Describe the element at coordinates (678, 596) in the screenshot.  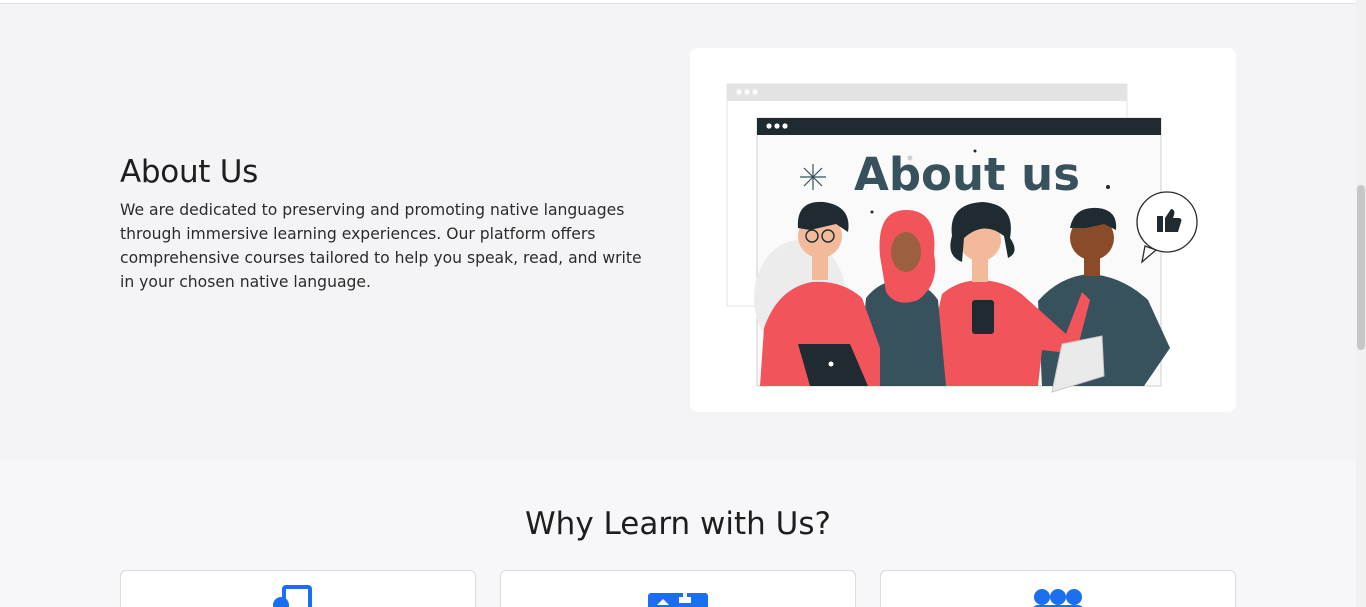
I see `id-card-icon` at that location.